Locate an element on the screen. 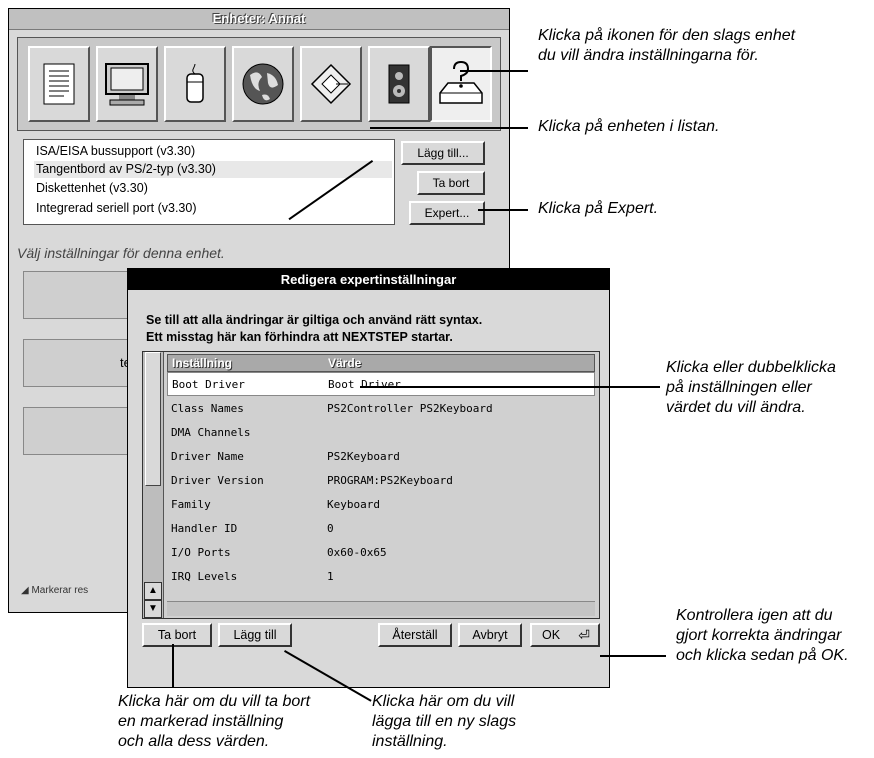  setting-cell: Driver Name is located at coordinates (207, 457).